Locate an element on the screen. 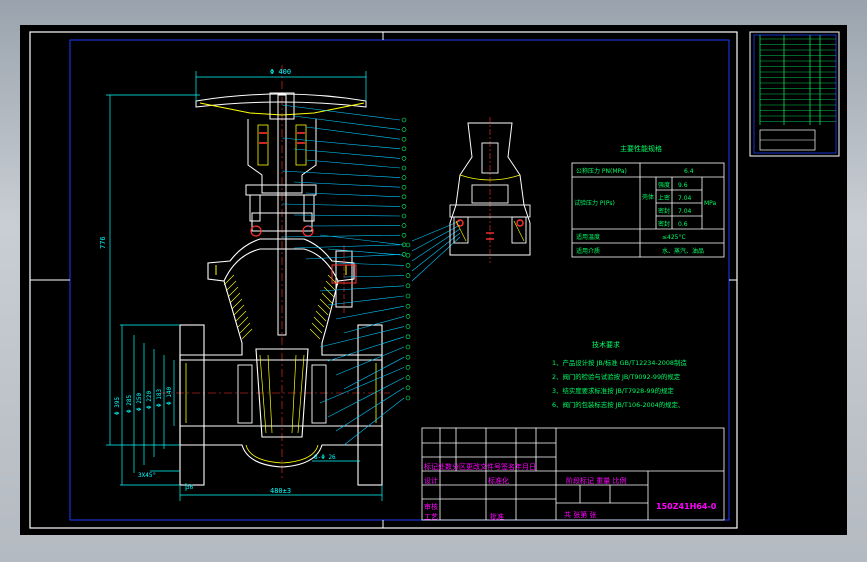 The width and height of the screenshot is (867, 562). param-unit: MPa is located at coordinates (710, 203).